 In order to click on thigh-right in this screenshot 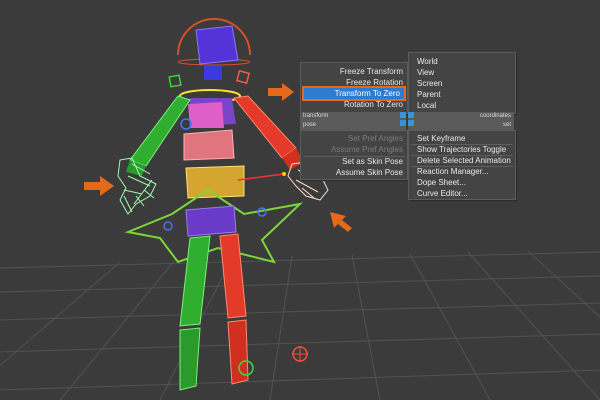, I will do `click(233, 276)`.